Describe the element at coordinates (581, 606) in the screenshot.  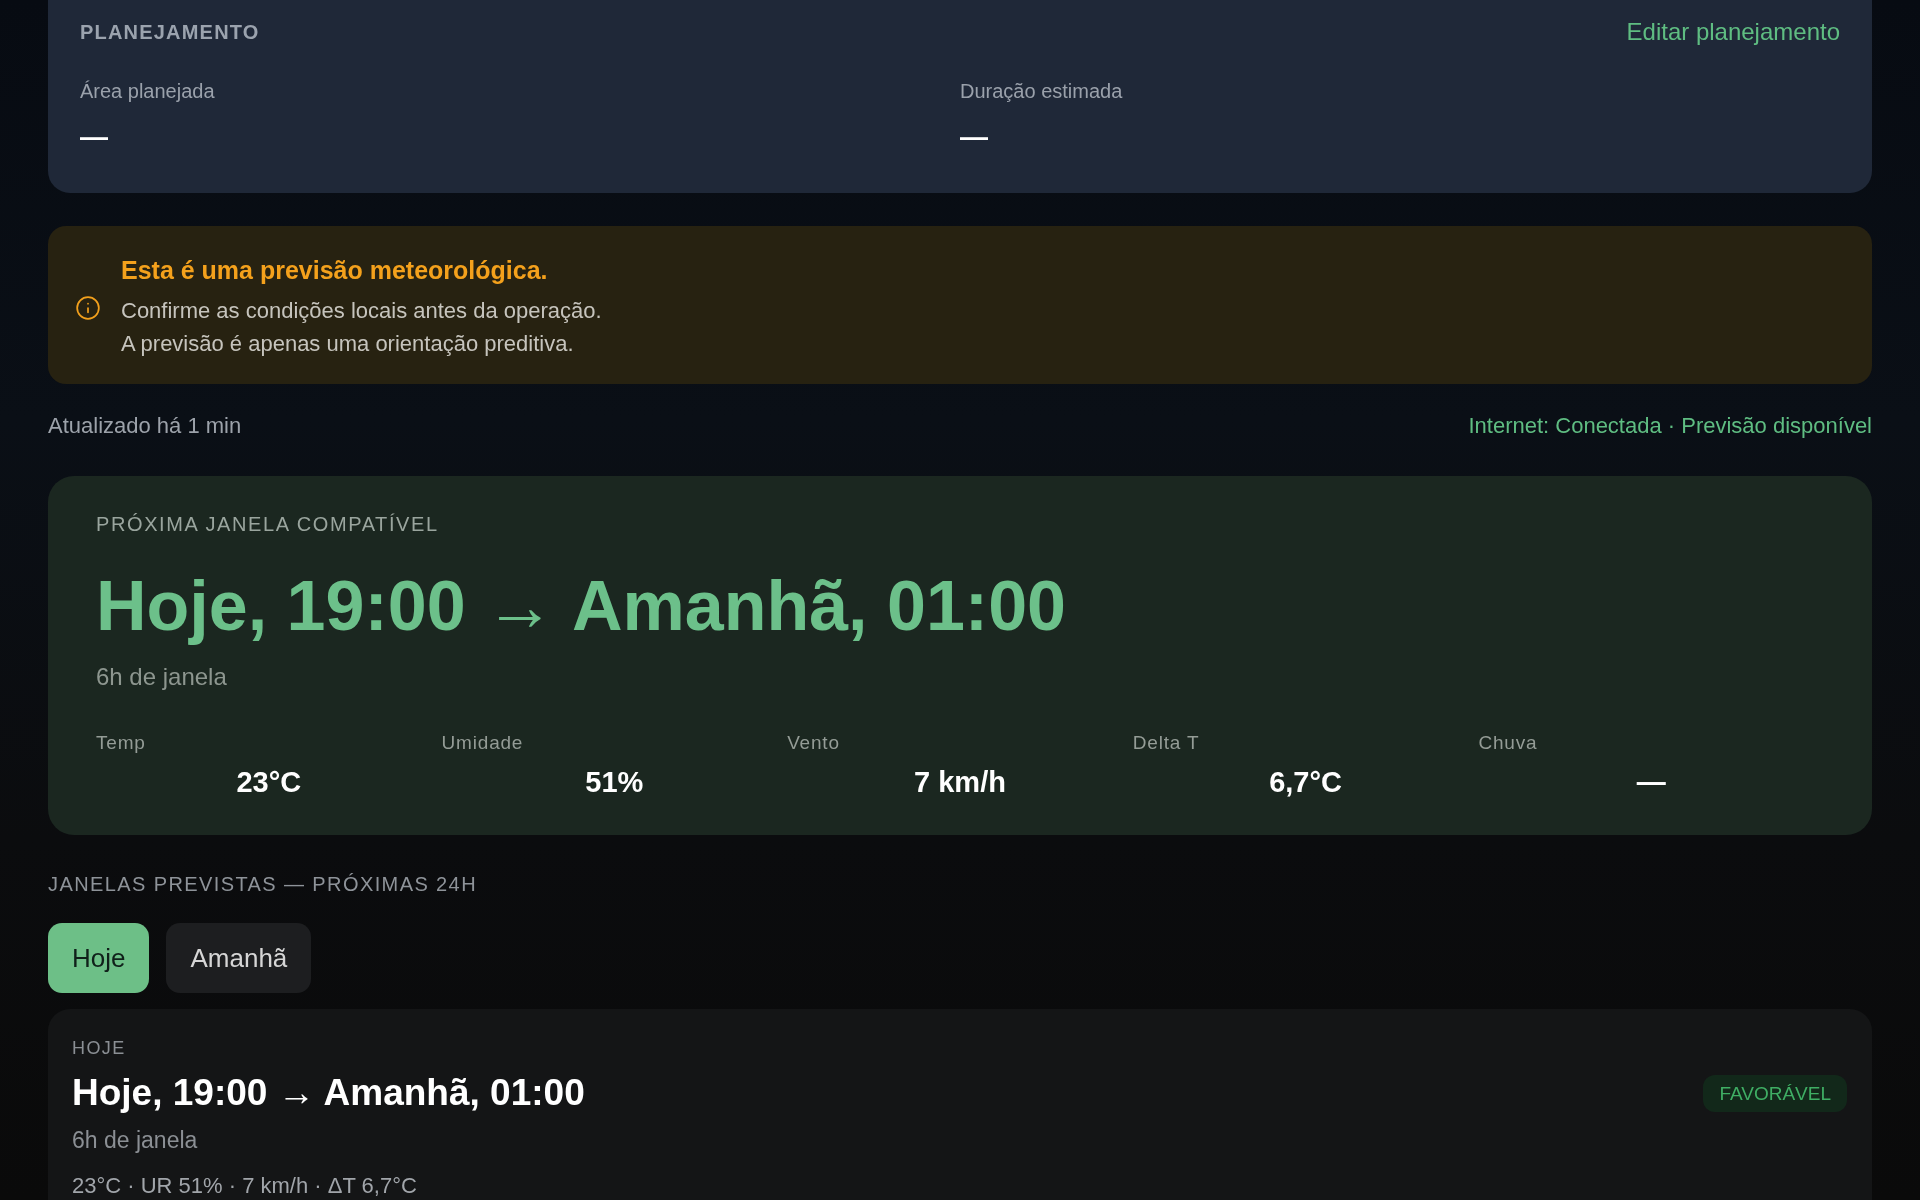
I see `next-window-range: Hoje, 19:00 → Amanhã, 01:00` at that location.